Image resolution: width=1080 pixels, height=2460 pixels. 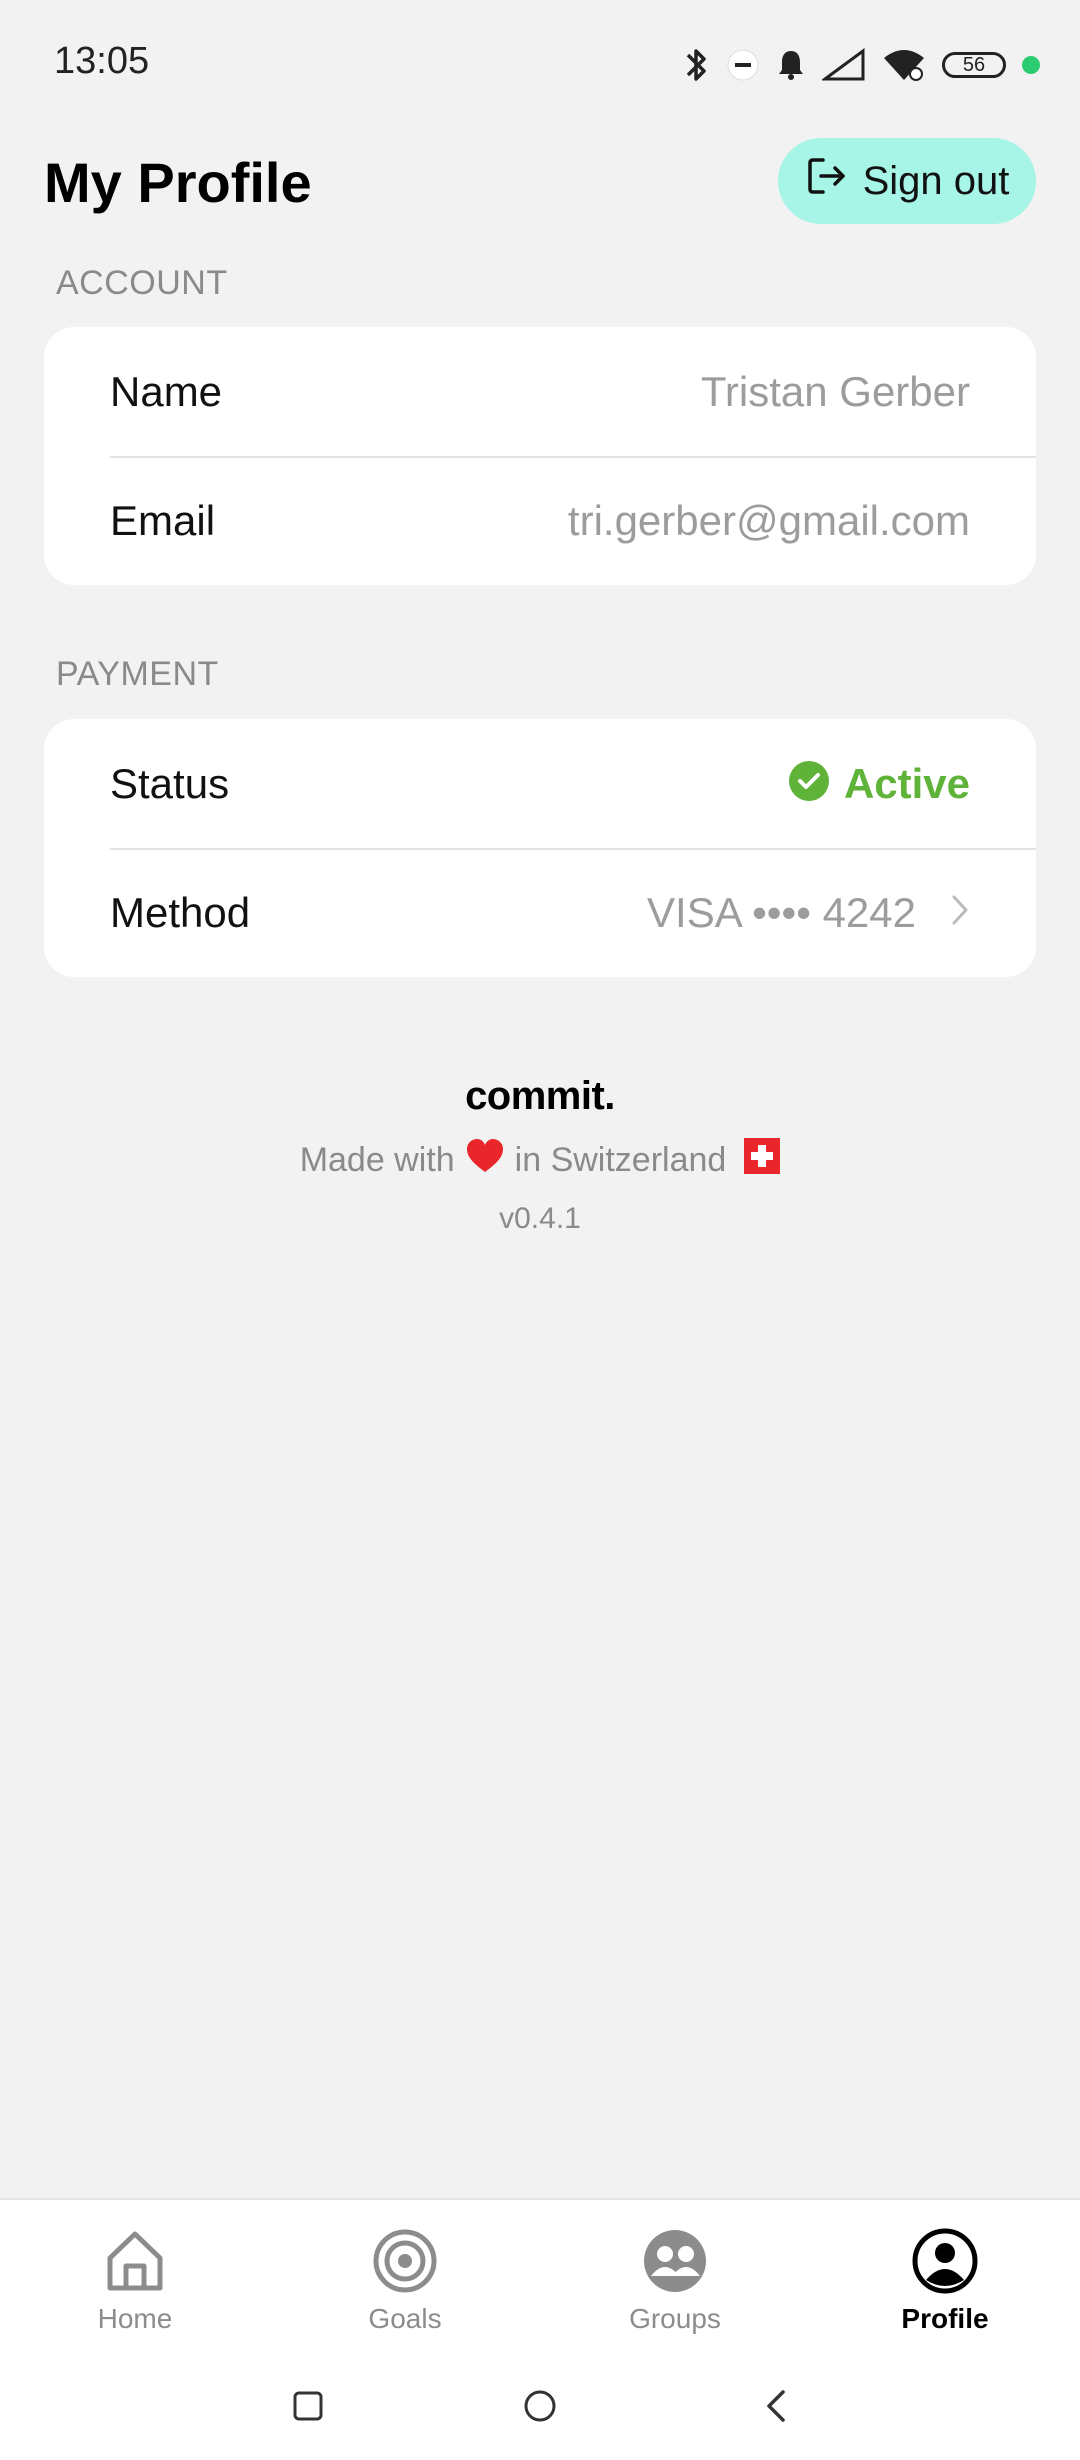 What do you see at coordinates (135, 2263) in the screenshot?
I see `home-icon` at bounding box center [135, 2263].